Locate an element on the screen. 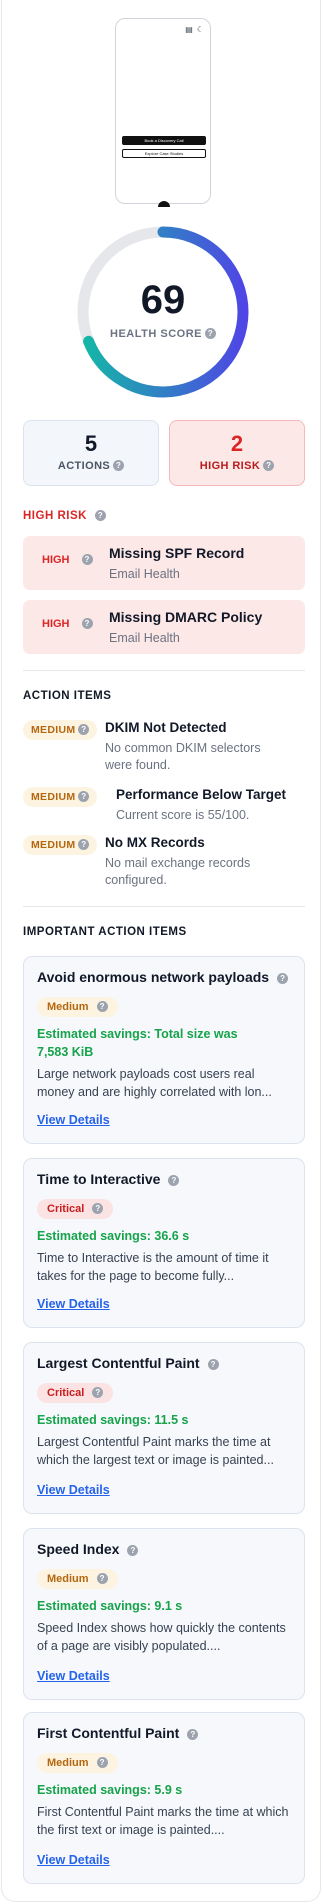 This screenshot has height=1904, width=323. item-title: Speed Index? is located at coordinates (88, 1549).